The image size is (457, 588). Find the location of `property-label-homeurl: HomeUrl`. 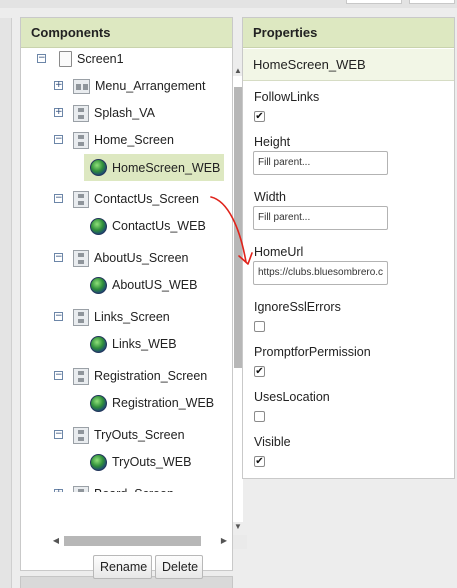

property-label-homeurl: HomeUrl is located at coordinates (279, 252).